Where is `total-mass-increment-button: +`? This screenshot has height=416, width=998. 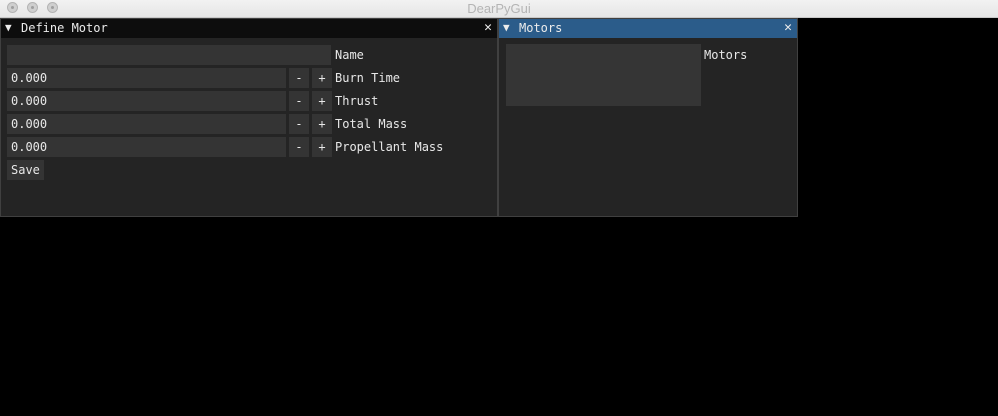 total-mass-increment-button: + is located at coordinates (322, 124).